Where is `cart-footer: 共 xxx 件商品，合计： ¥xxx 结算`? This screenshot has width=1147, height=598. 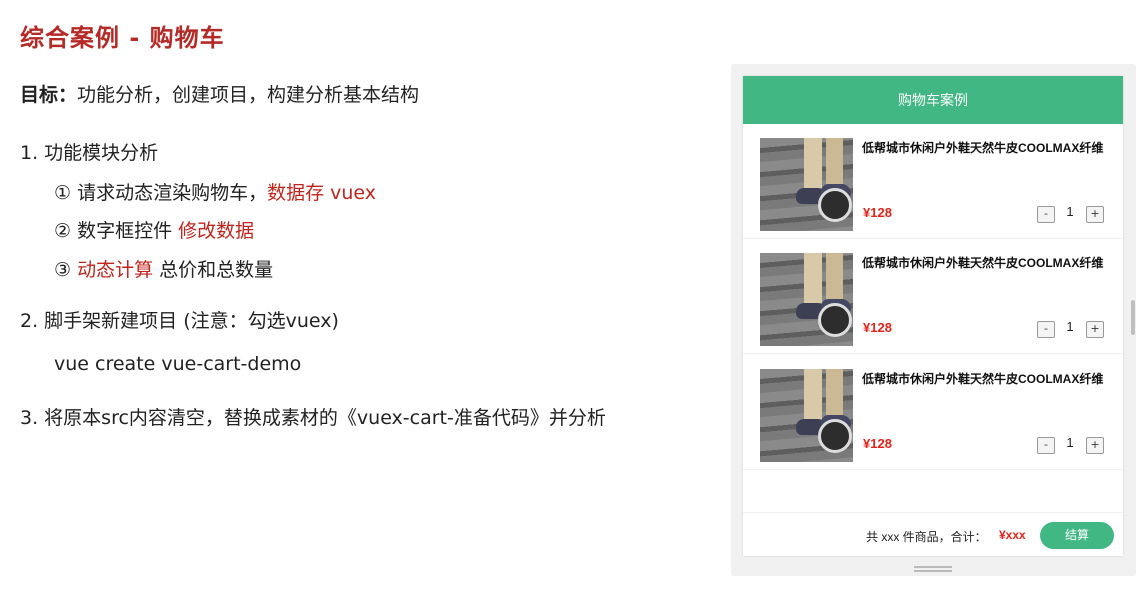 cart-footer: 共 xxx 件商品，合计： ¥xxx 结算 is located at coordinates (933, 534).